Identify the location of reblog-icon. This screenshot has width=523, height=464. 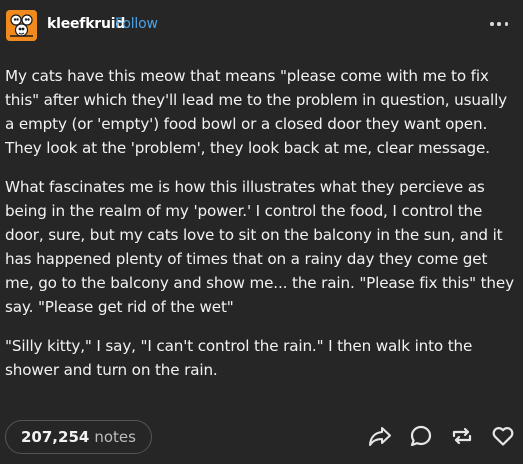
(462, 436).